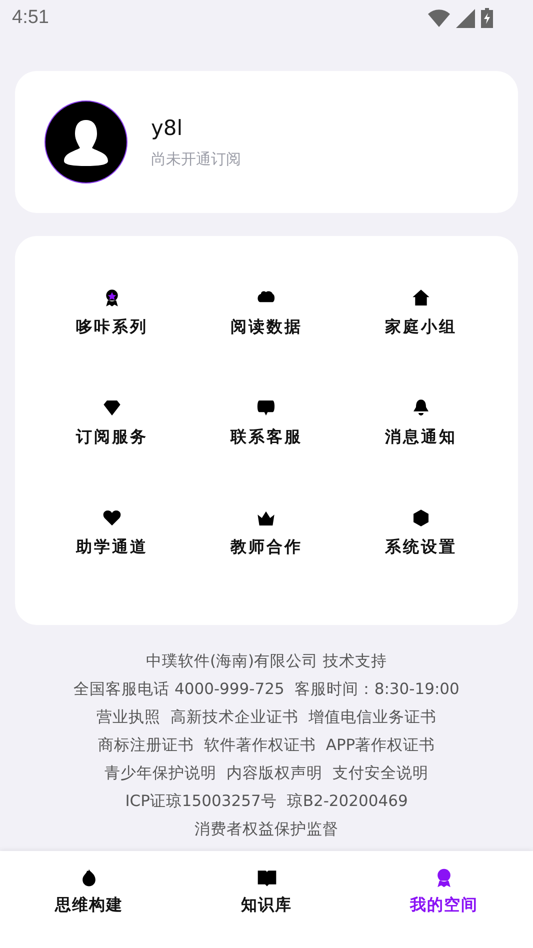  I want to click on signal-icon, so click(465, 18).